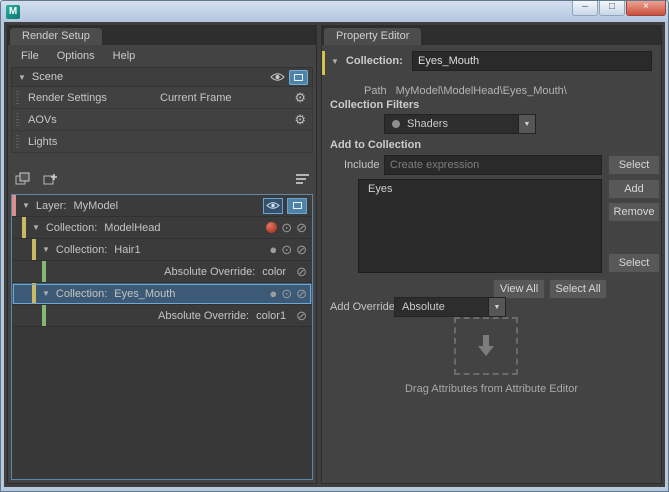 The height and width of the screenshot is (492, 669). What do you see at coordinates (124, 56) in the screenshot?
I see `menu-help: Help` at bounding box center [124, 56].